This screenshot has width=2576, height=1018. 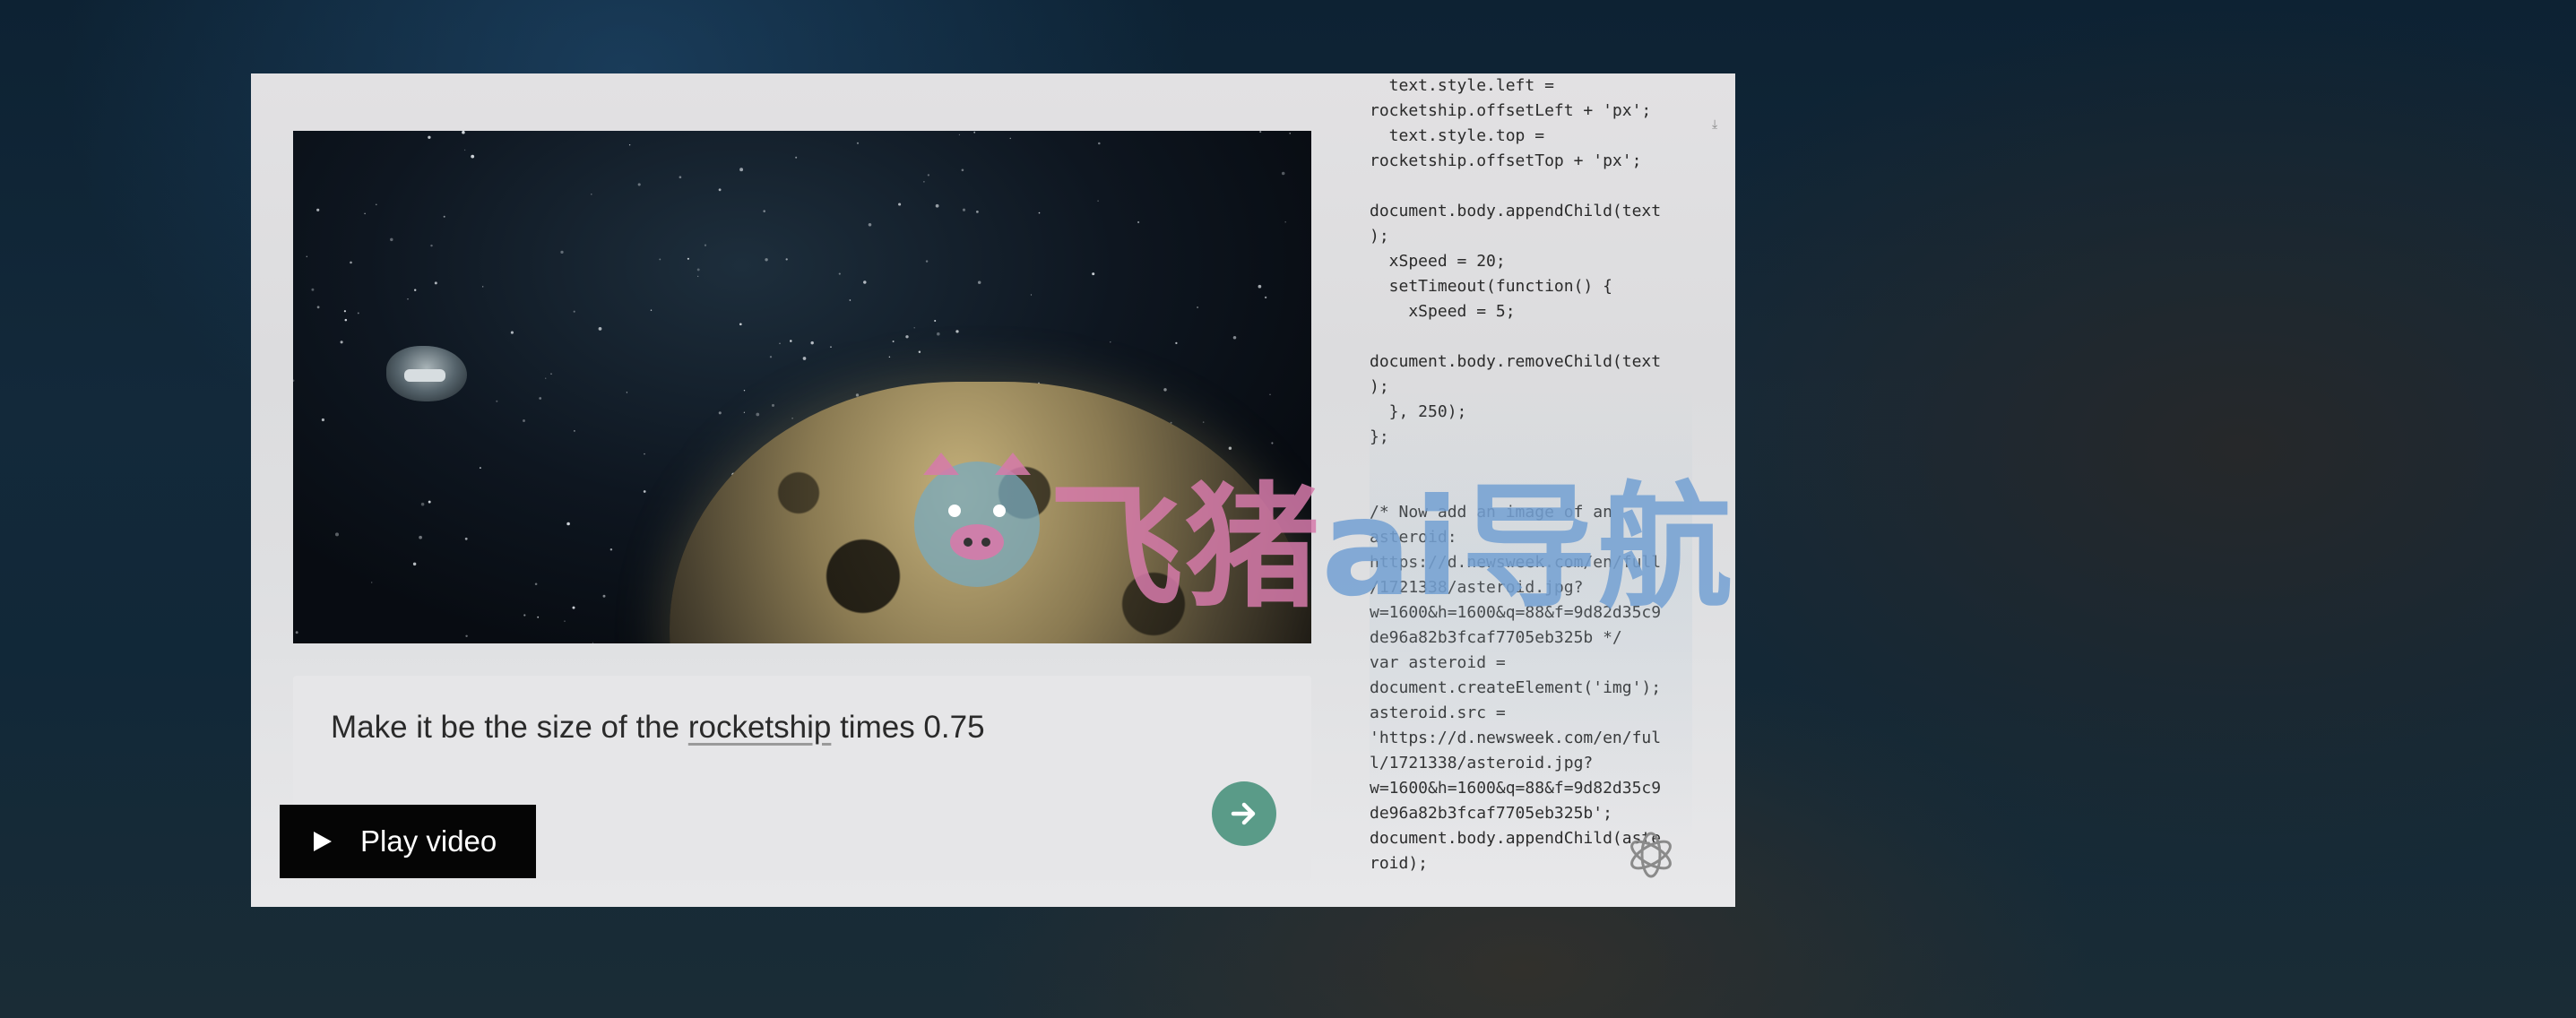 I want to click on code-line: /* Now add an image of an, so click(x=1491, y=512).